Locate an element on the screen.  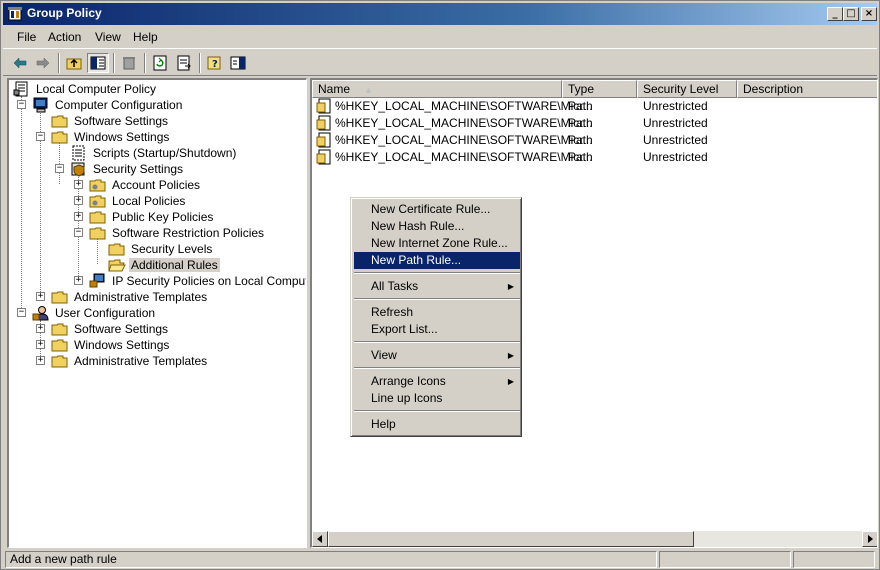
tree-label: Security Levels is located at coordinates (172, 249).